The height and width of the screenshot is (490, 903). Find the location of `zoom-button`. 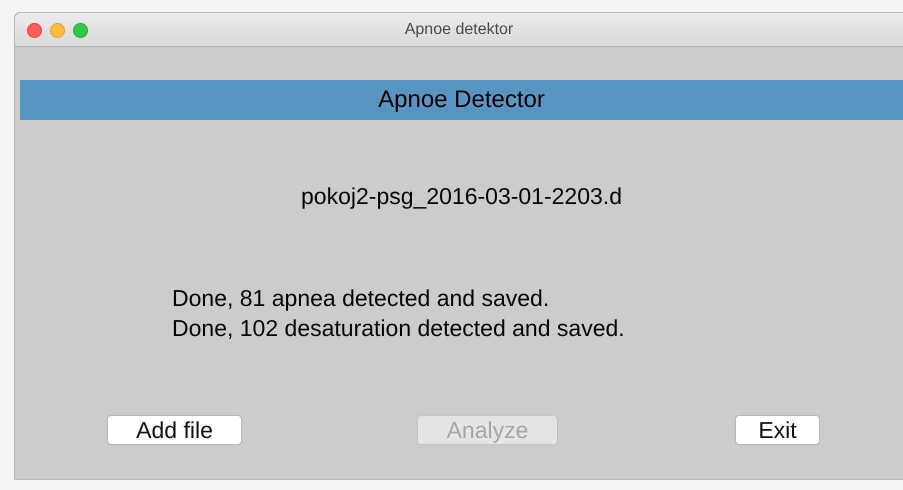

zoom-button is located at coordinates (80, 30).